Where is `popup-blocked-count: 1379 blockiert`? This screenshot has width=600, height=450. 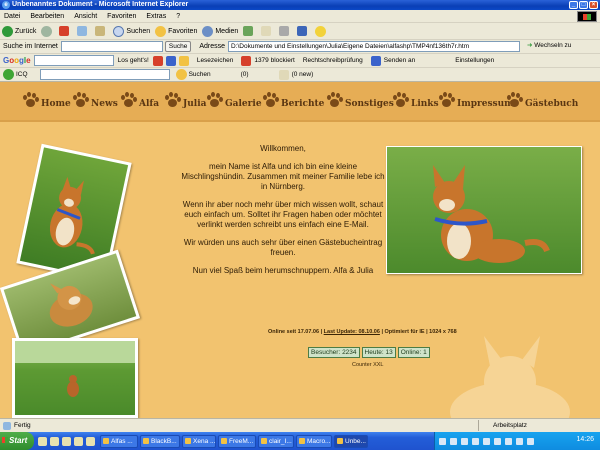 popup-blocked-count: 1379 blockiert is located at coordinates (274, 60).